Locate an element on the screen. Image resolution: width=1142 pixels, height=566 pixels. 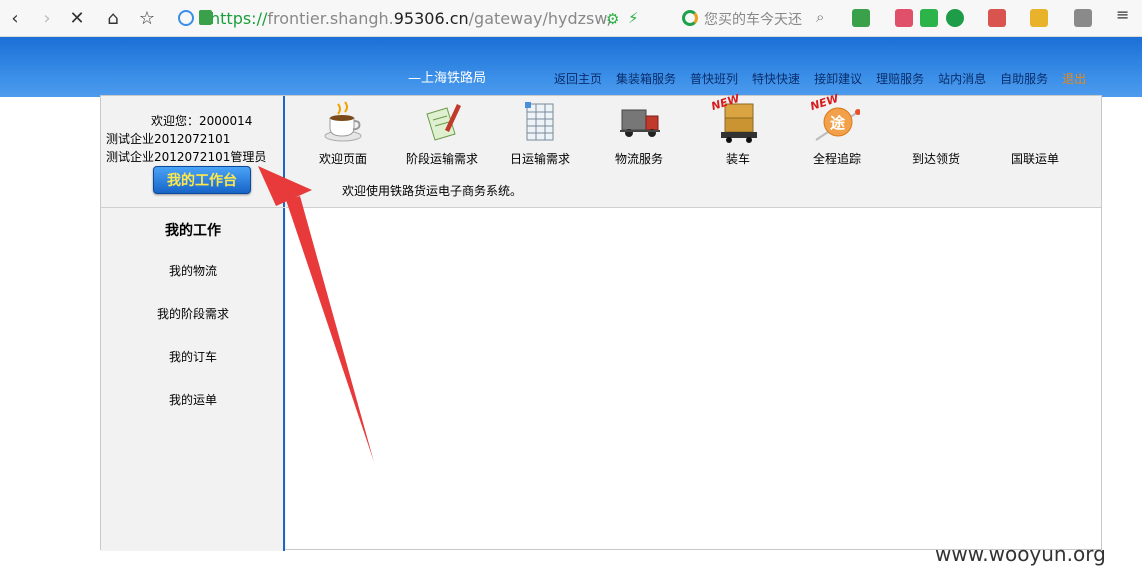
tool-full-tracking: 途 NEW 全程追踪 is located at coordinates (837, 129).